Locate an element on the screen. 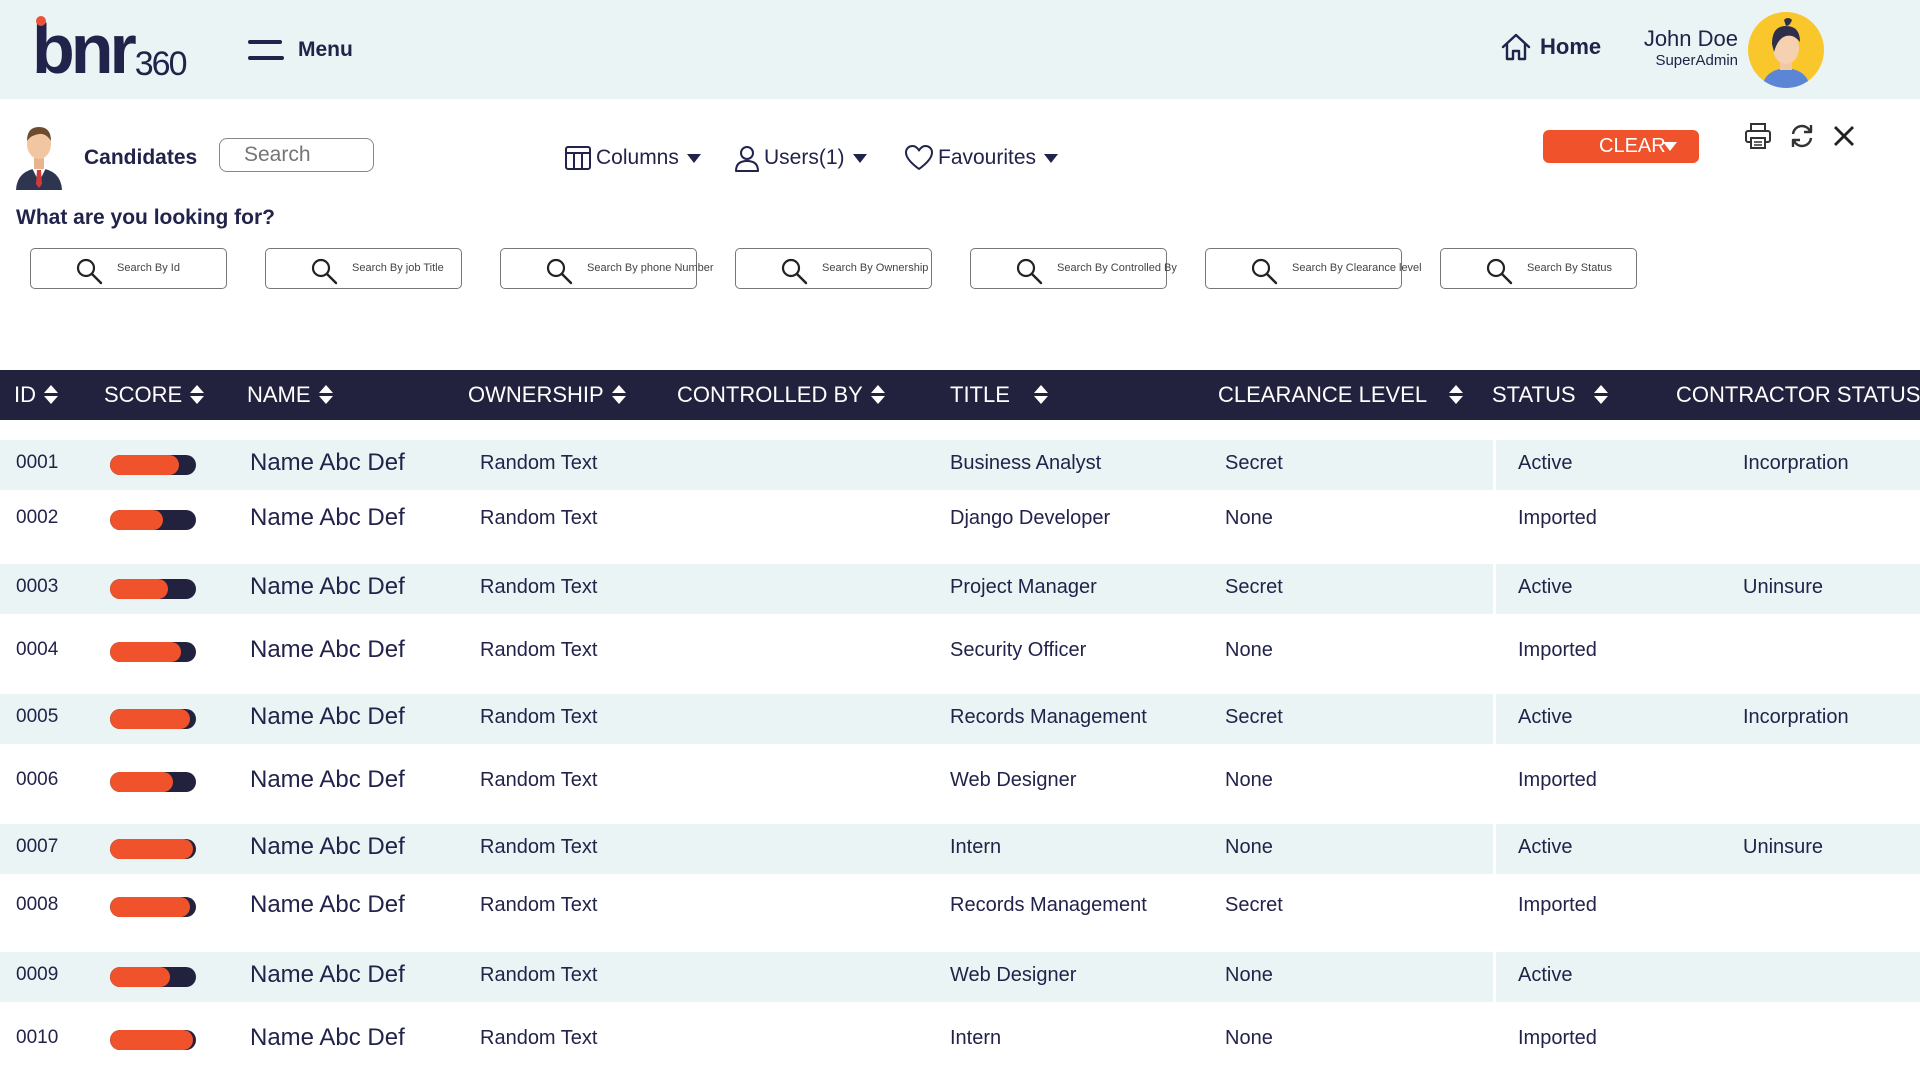 The height and width of the screenshot is (1080, 1920). clear-button: CLEAR is located at coordinates (1621, 146).